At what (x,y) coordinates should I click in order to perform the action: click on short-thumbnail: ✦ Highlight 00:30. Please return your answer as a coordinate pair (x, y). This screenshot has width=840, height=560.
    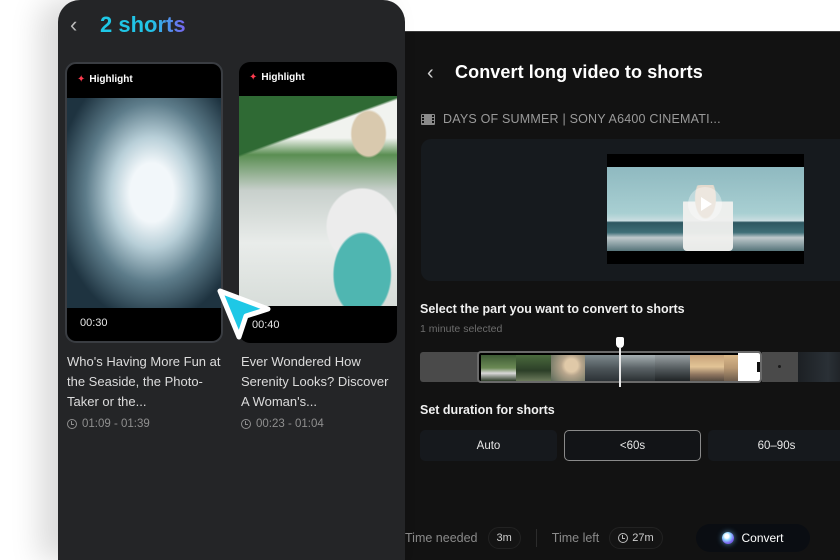
    Looking at the image, I should click on (144, 202).